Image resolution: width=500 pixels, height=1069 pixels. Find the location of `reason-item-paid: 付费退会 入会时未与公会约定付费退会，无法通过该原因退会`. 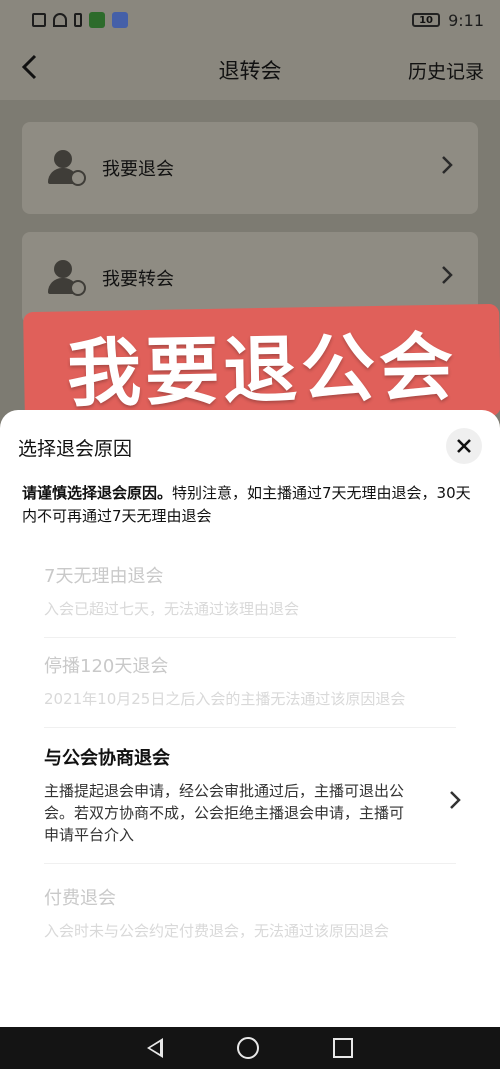

reason-item-paid: 付费退会 入会时未与公会约定付费退会，无法通过该原因退会 is located at coordinates (250, 904).